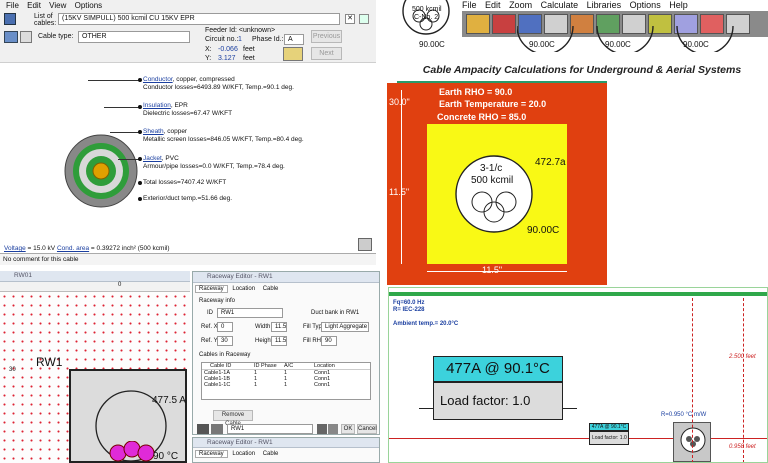 This screenshot has height=463, width=768. Describe the element at coordinates (15, 248) in the screenshot. I see `voltage-link: Voltage` at that location.